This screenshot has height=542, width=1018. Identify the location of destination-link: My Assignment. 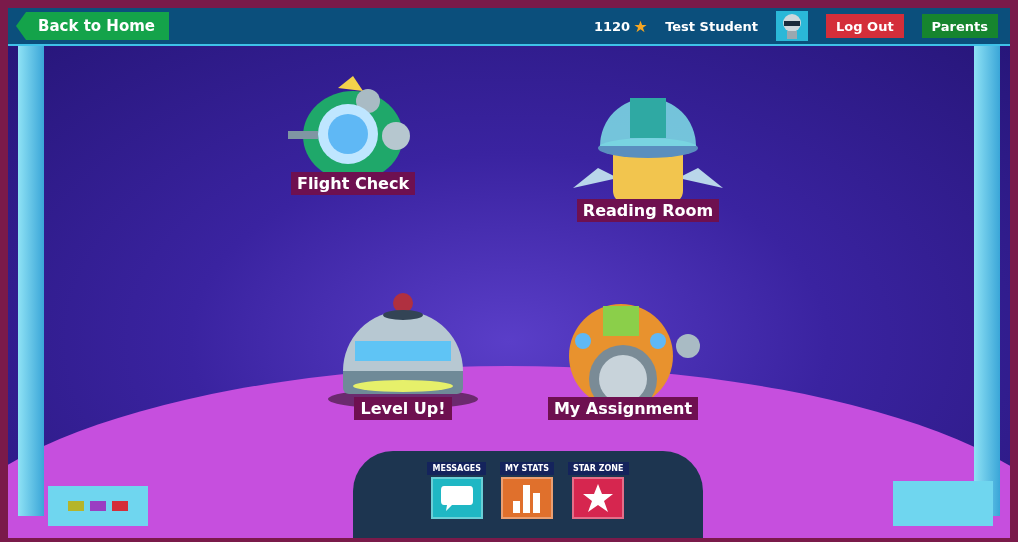
(623, 408).